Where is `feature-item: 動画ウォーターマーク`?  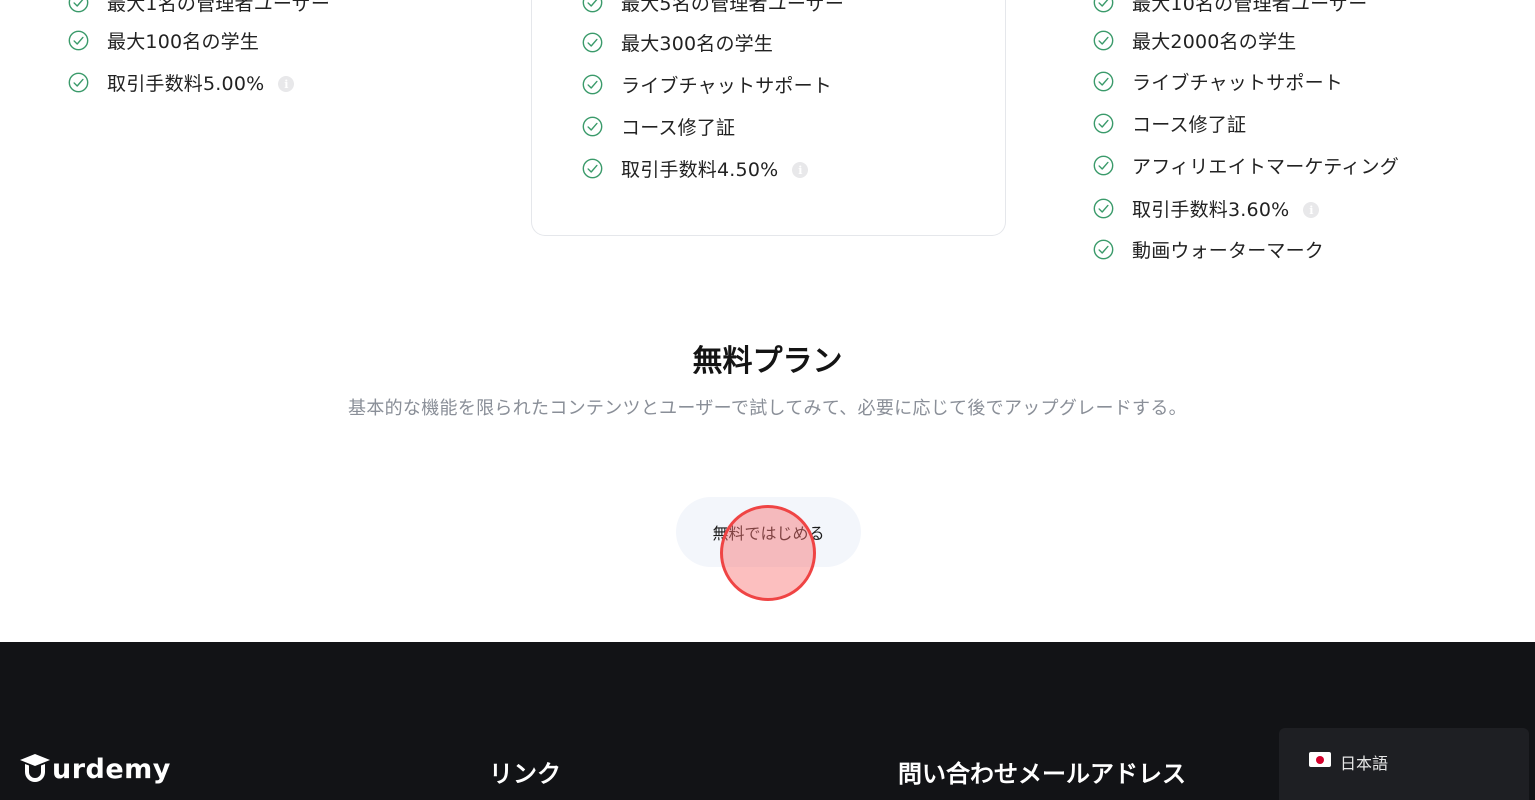
feature-item: 動画ウォーターマーク is located at coordinates (1208, 249).